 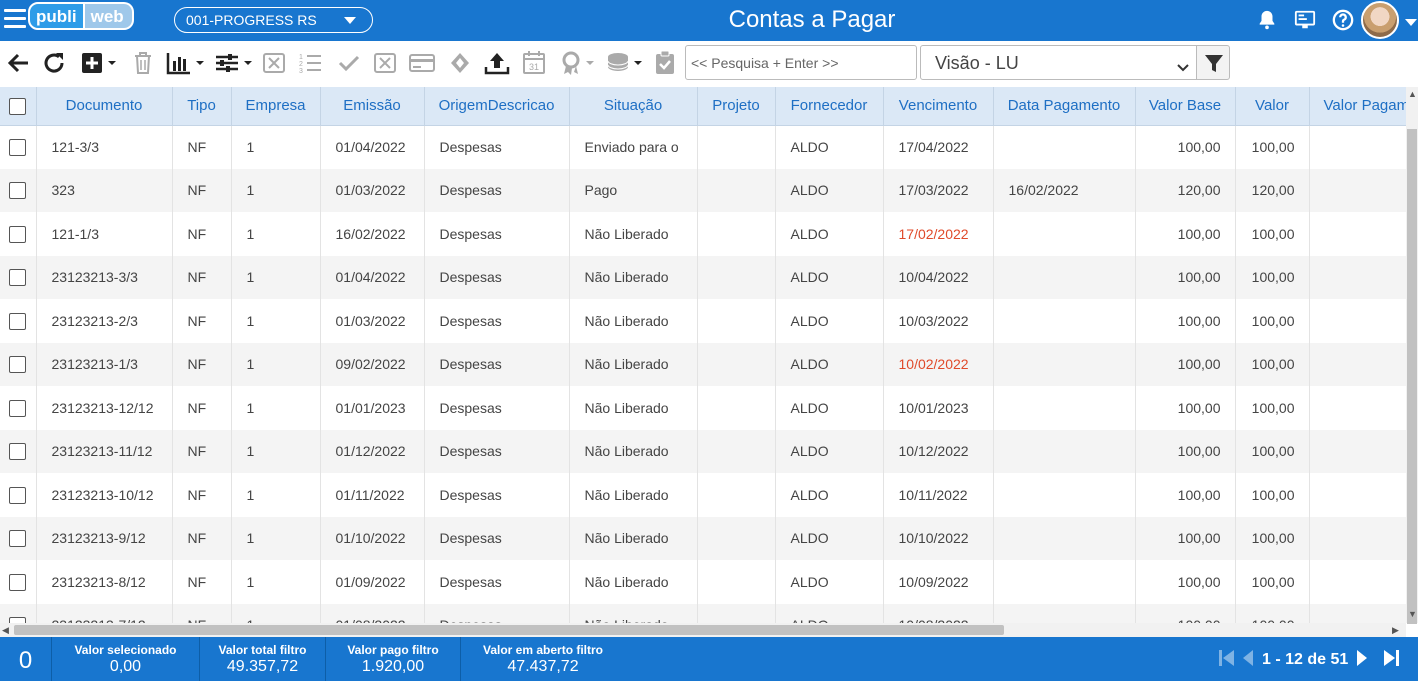 What do you see at coordinates (1357, 106) in the screenshot?
I see `column-header: Valor Pagamento` at bounding box center [1357, 106].